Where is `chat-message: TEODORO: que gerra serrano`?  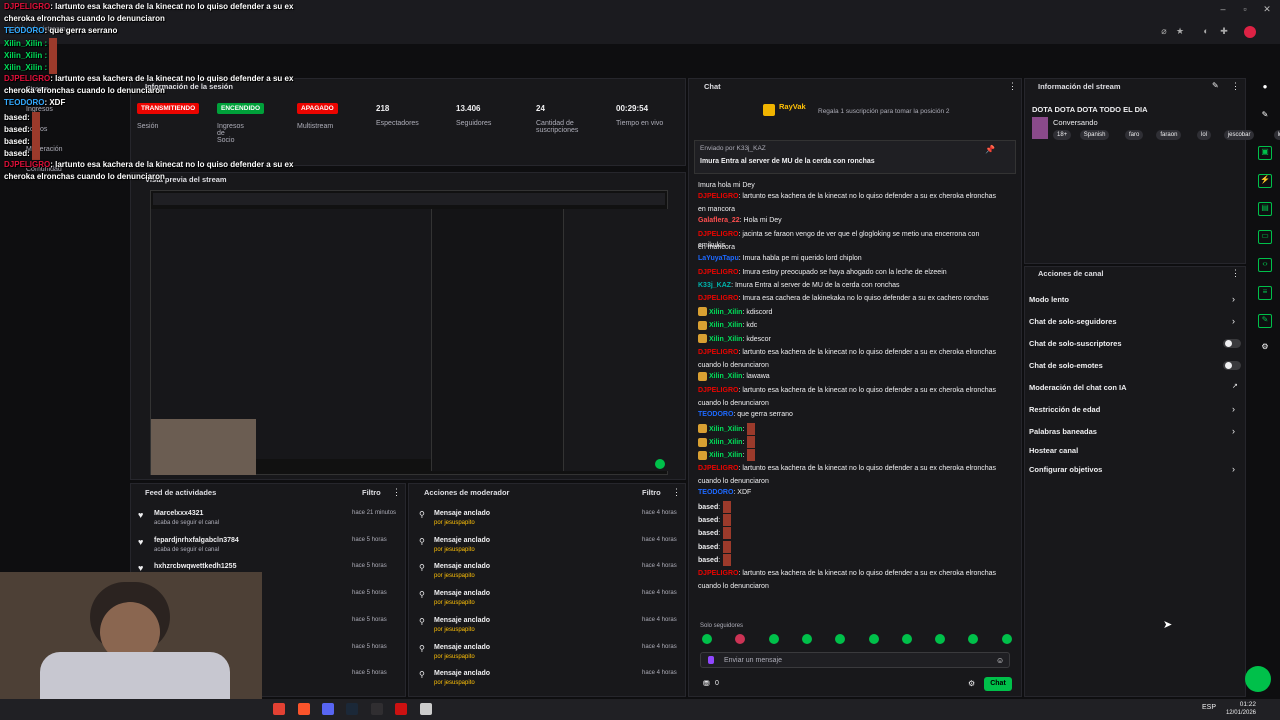 chat-message: TEODORO: que gerra serrano is located at coordinates (848, 414).